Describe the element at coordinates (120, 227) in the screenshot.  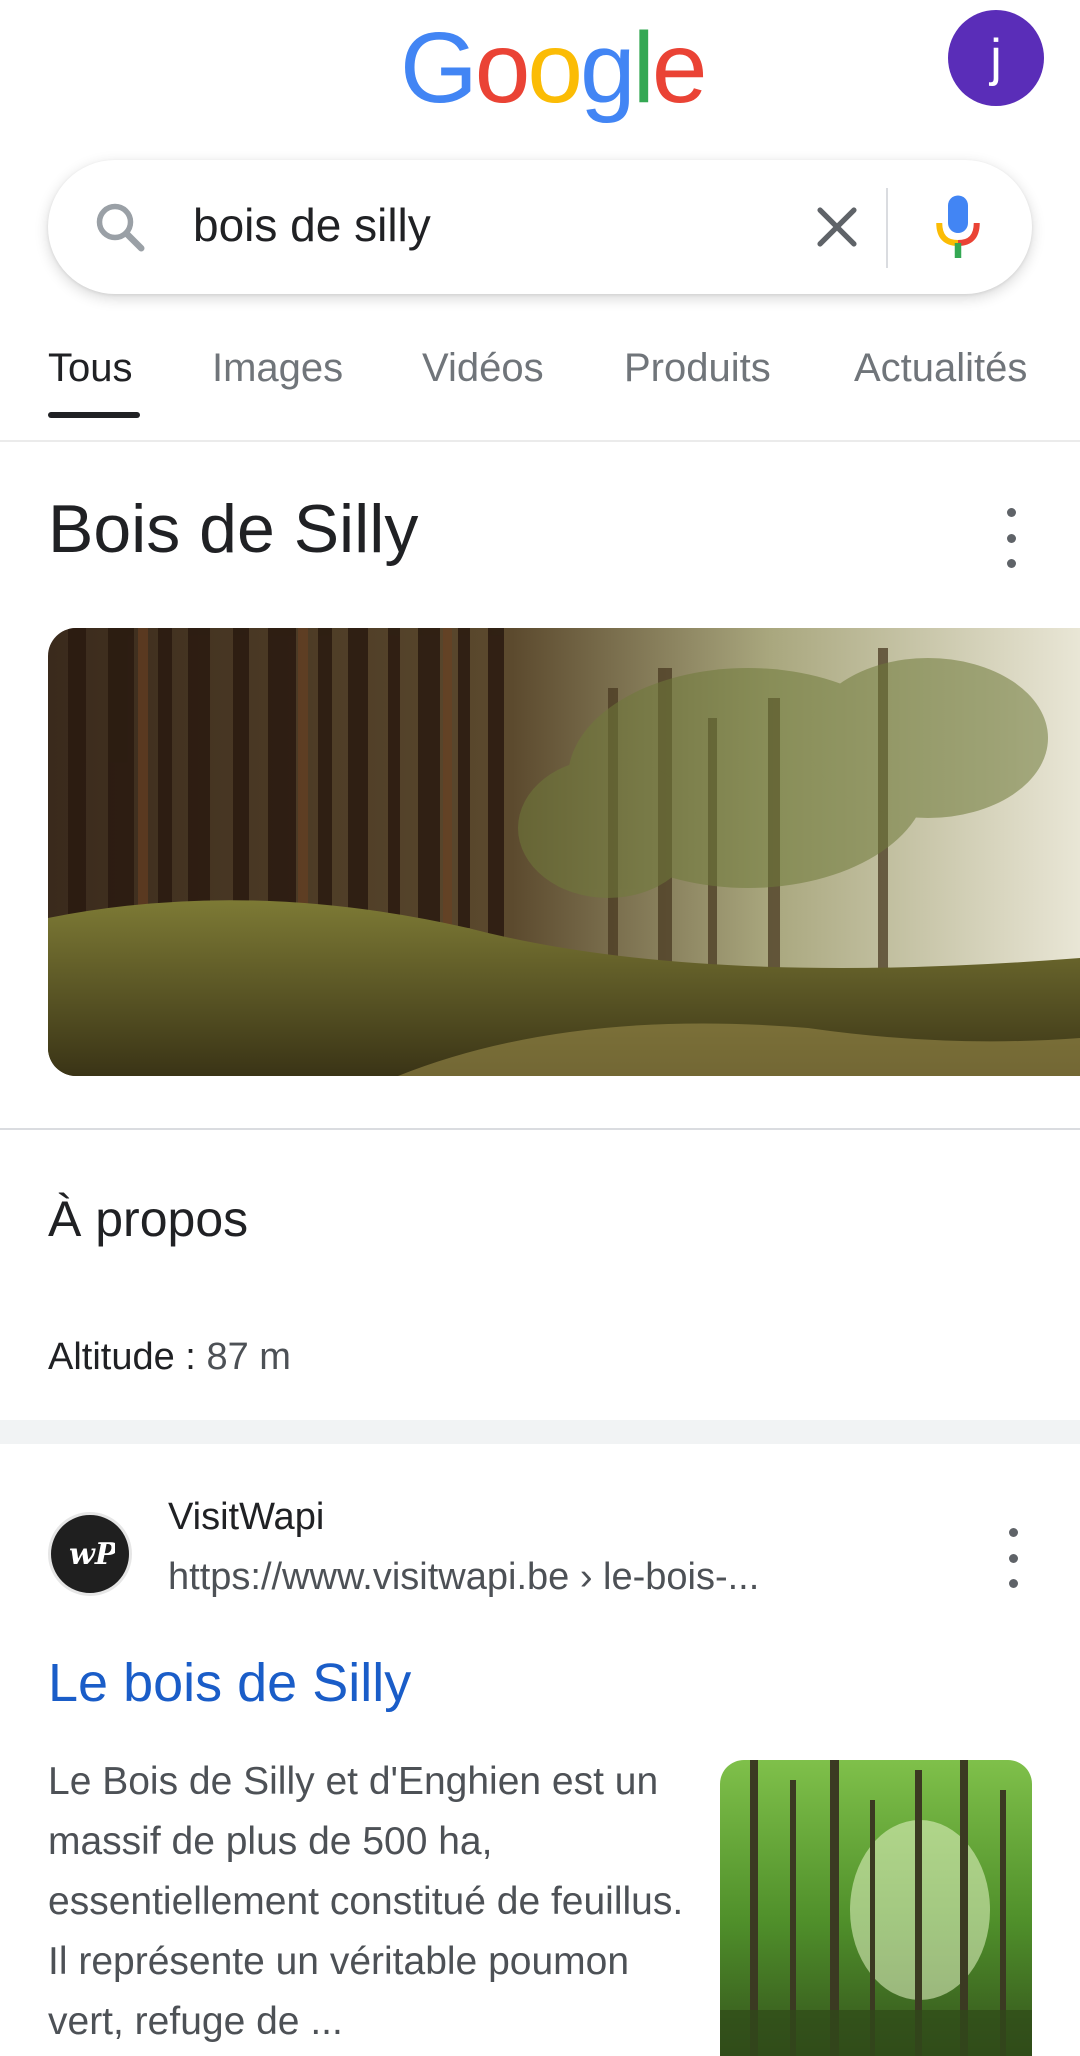
I see `search-icon` at that location.